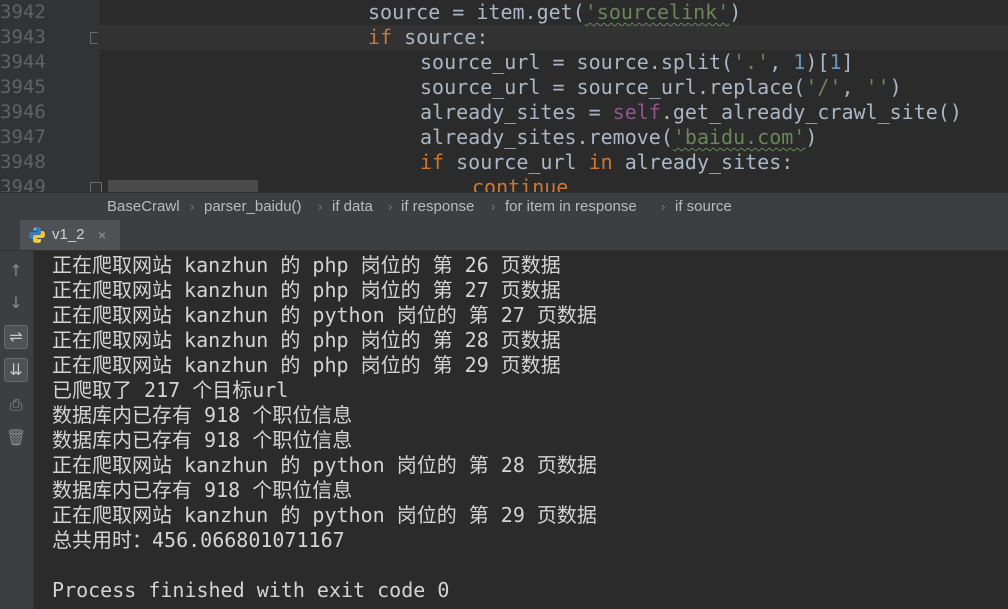  I want to click on run-tab-bar: v1_2 ×, so click(504, 235).